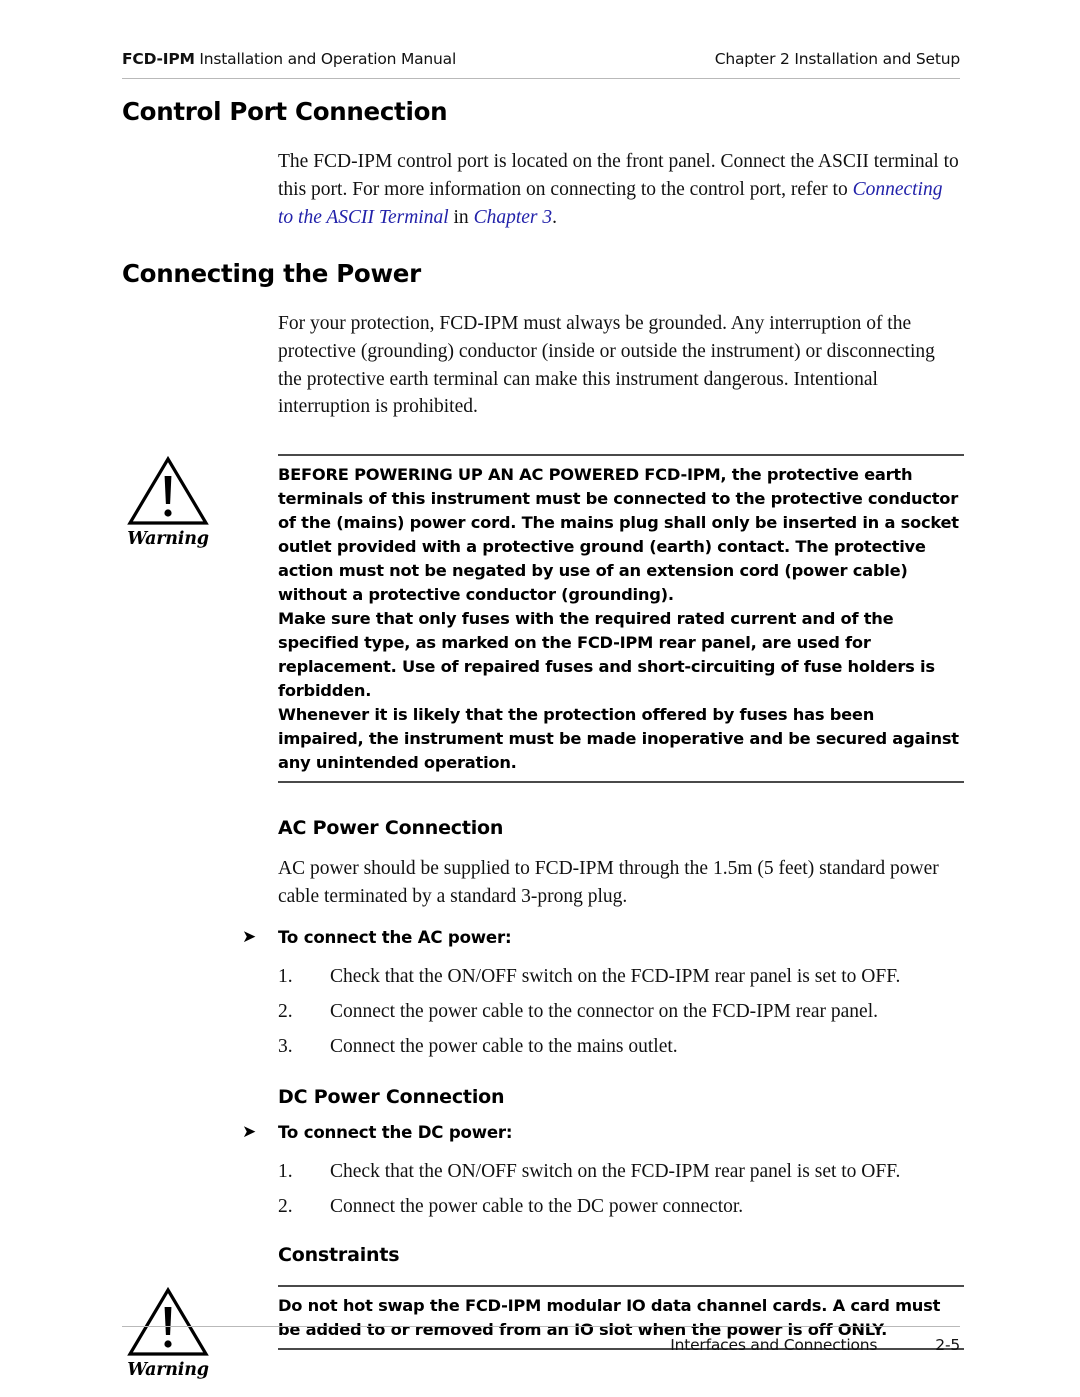 This screenshot has width=1080, height=1397. I want to click on heading-control-port-connection: Control Port Connection, so click(285, 111).